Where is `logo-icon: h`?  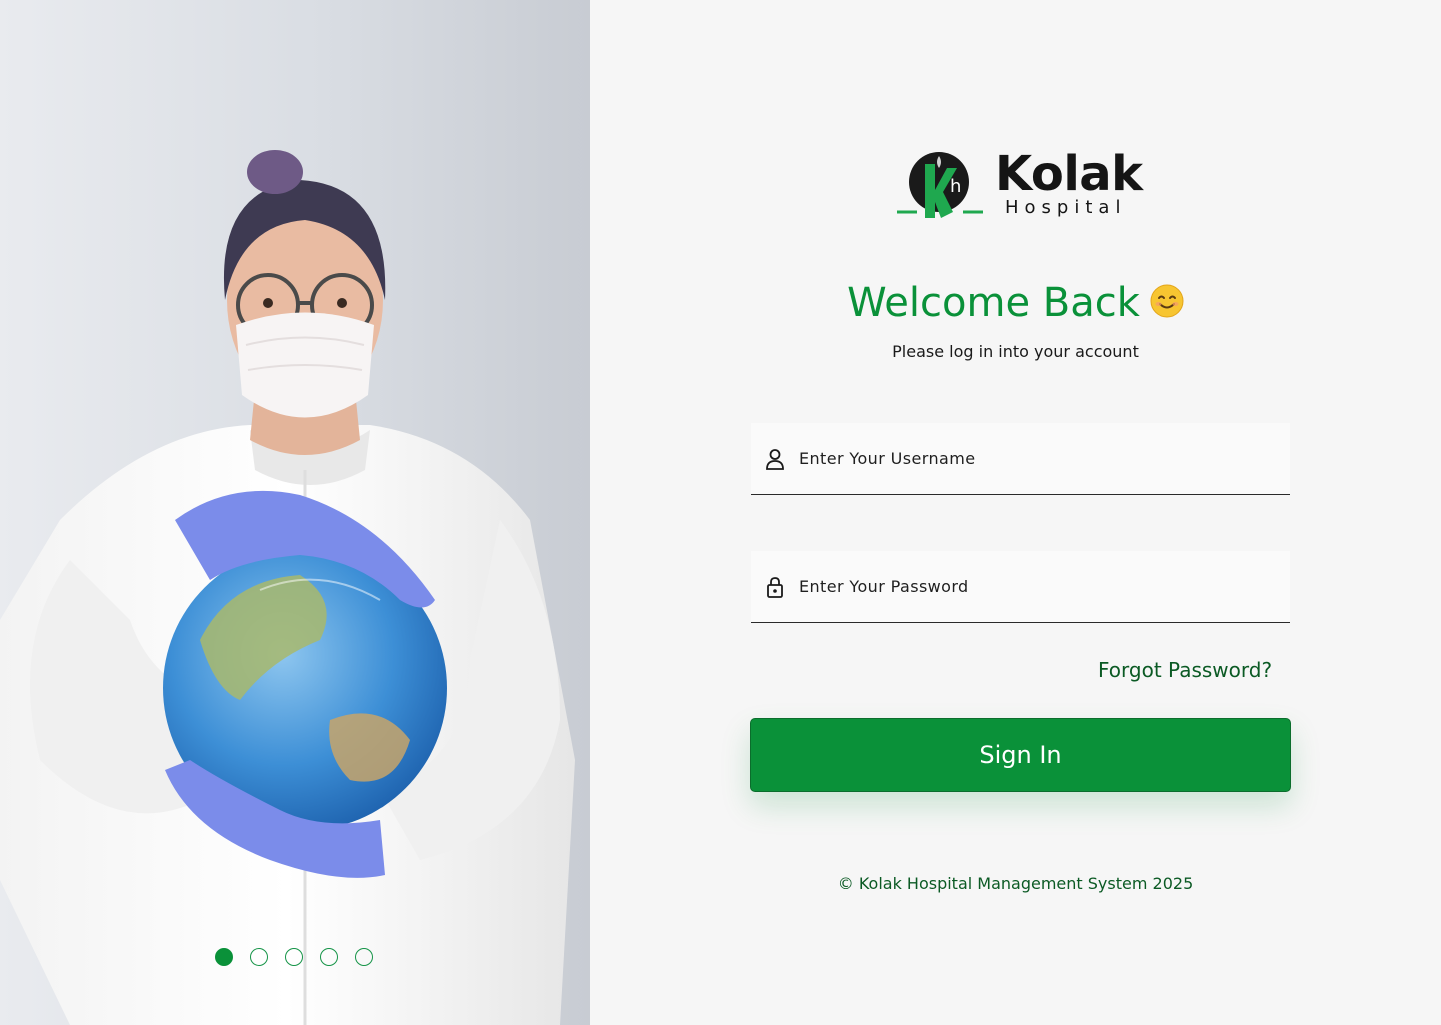 logo-icon: h is located at coordinates (940, 185).